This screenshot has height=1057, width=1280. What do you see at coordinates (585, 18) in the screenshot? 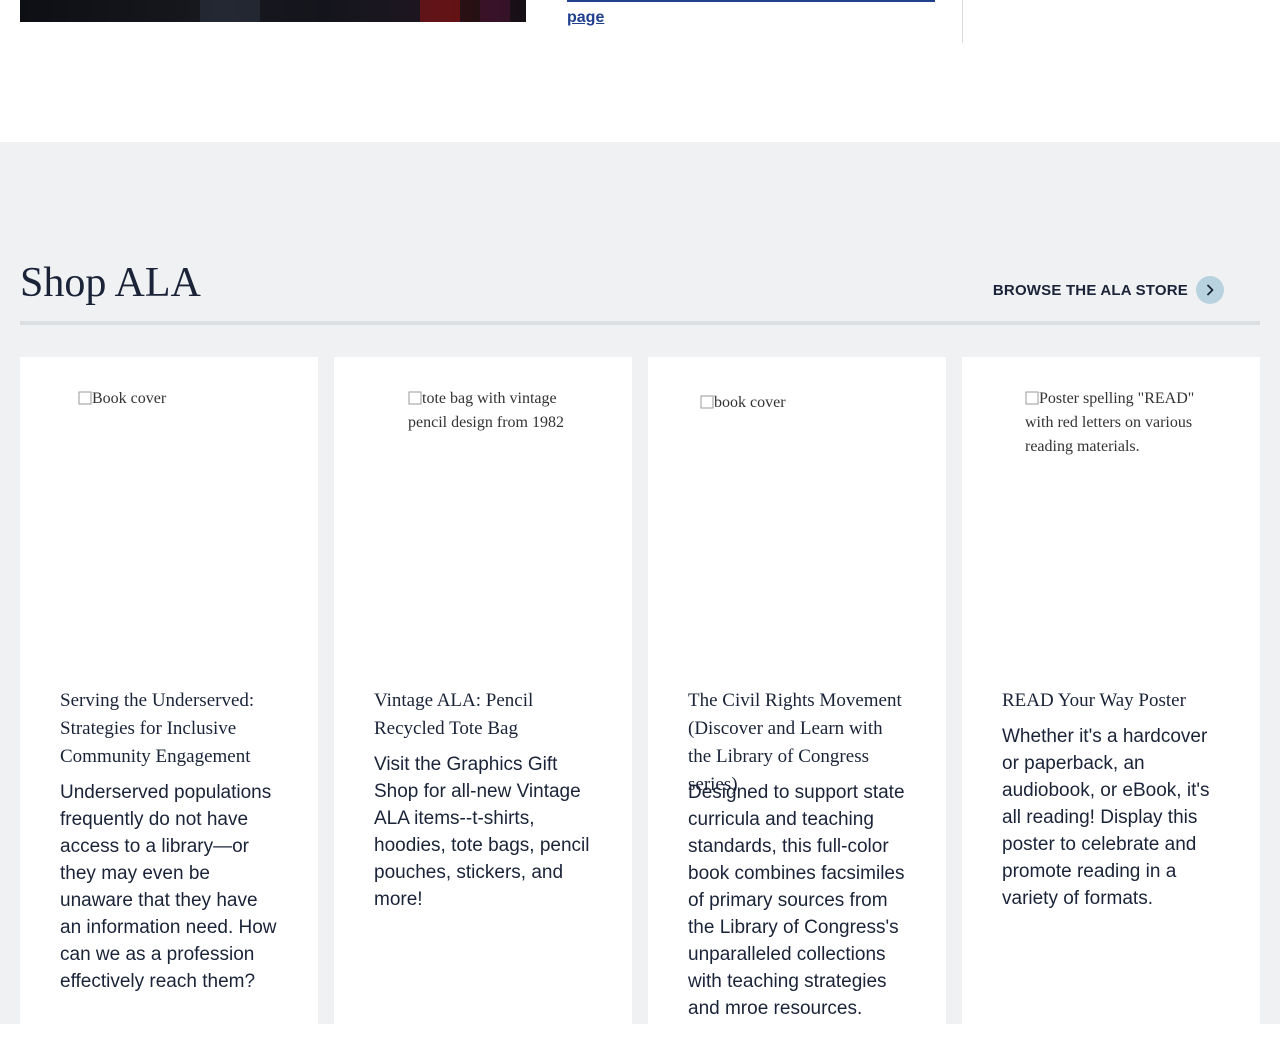
I see `page-link: page` at bounding box center [585, 18].